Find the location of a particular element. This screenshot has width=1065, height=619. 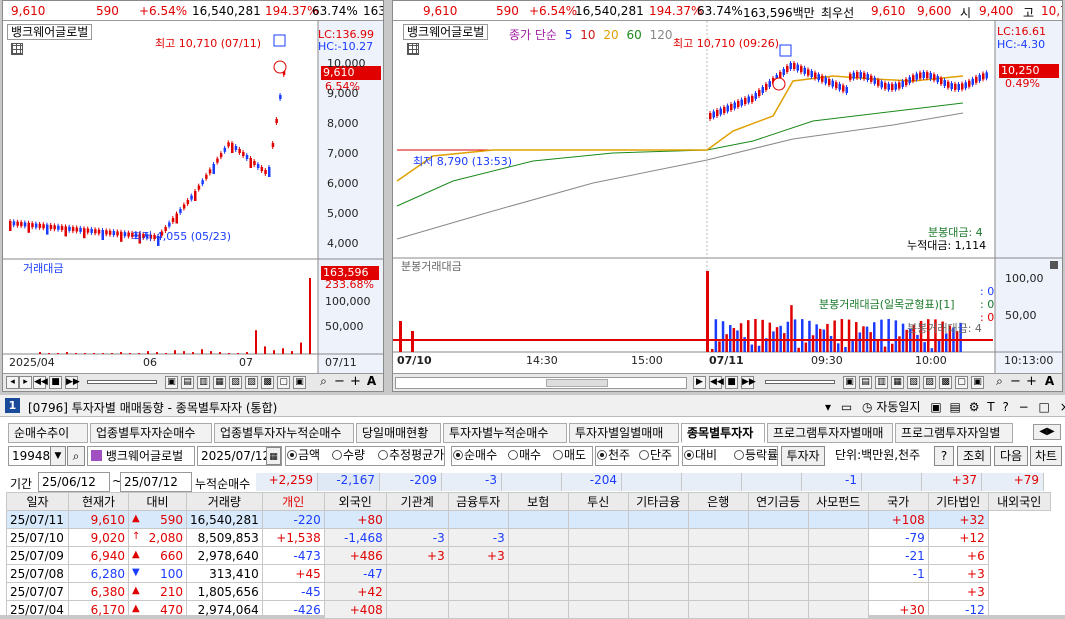

column-header: 내외국인 is located at coordinates (1019, 501).